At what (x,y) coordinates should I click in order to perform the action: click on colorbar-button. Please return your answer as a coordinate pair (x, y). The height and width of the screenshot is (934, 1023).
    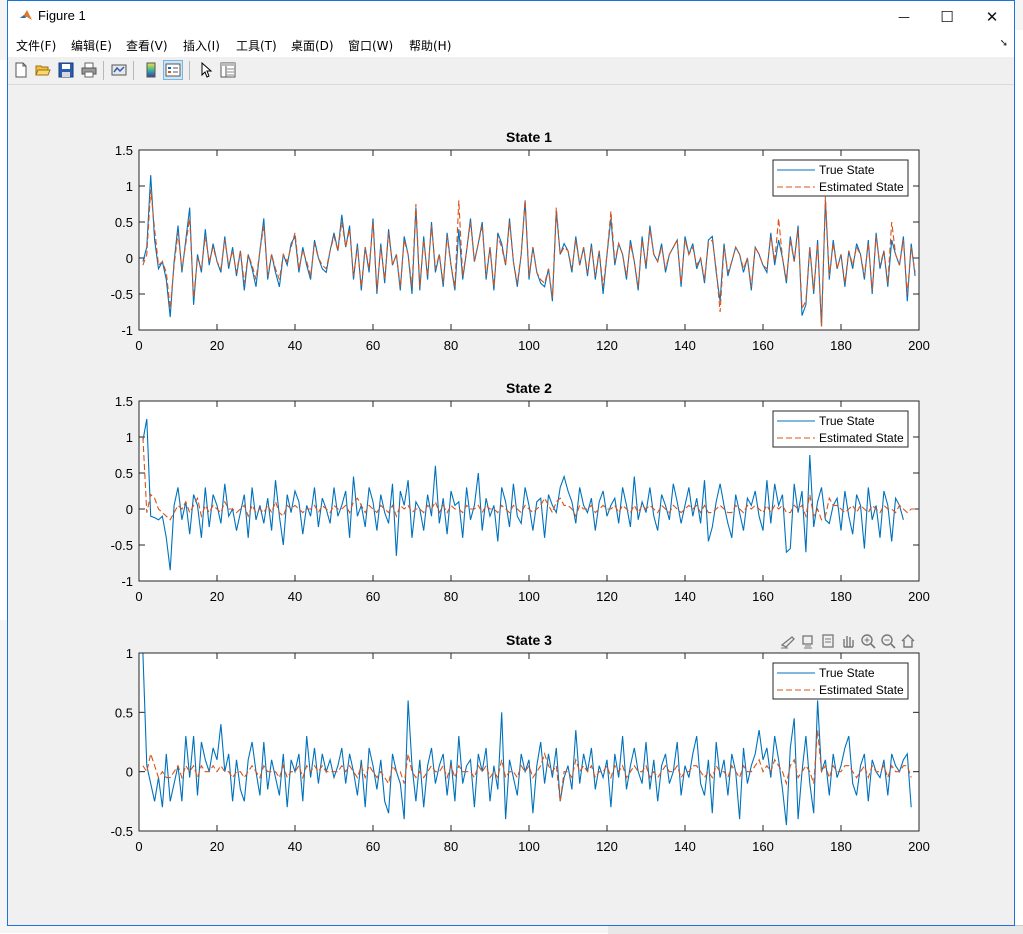
    Looking at the image, I should click on (151, 70).